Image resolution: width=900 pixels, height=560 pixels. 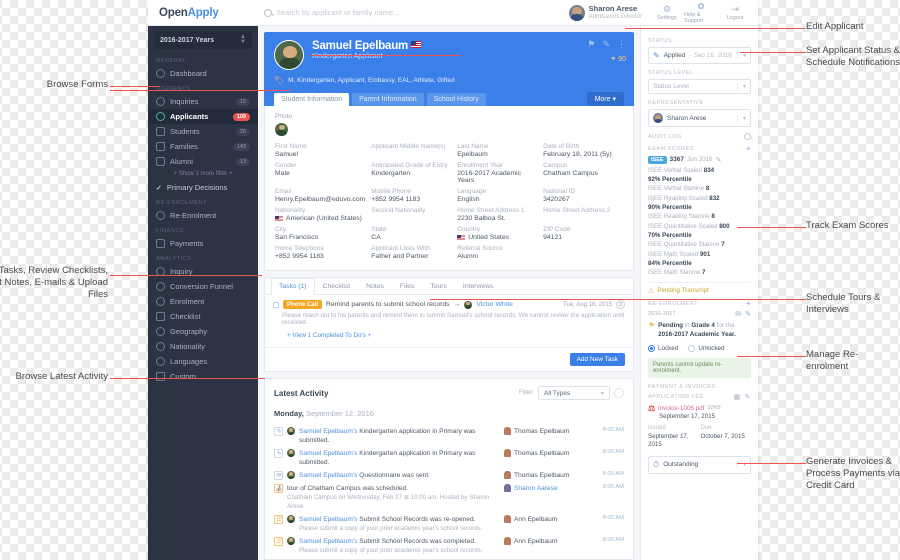 I want to click on print-icon, so click(x=619, y=393).